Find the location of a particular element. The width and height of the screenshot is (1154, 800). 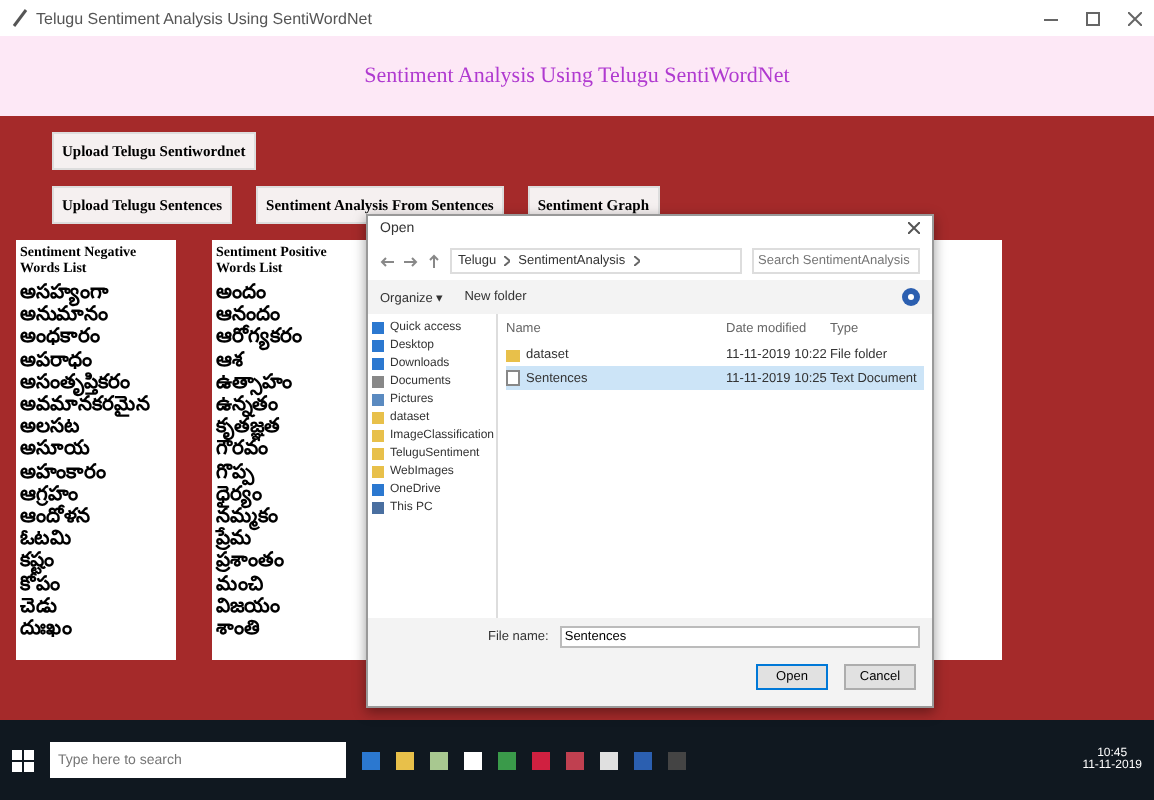

telugu-word: అపరాధం is located at coordinates (57, 360).